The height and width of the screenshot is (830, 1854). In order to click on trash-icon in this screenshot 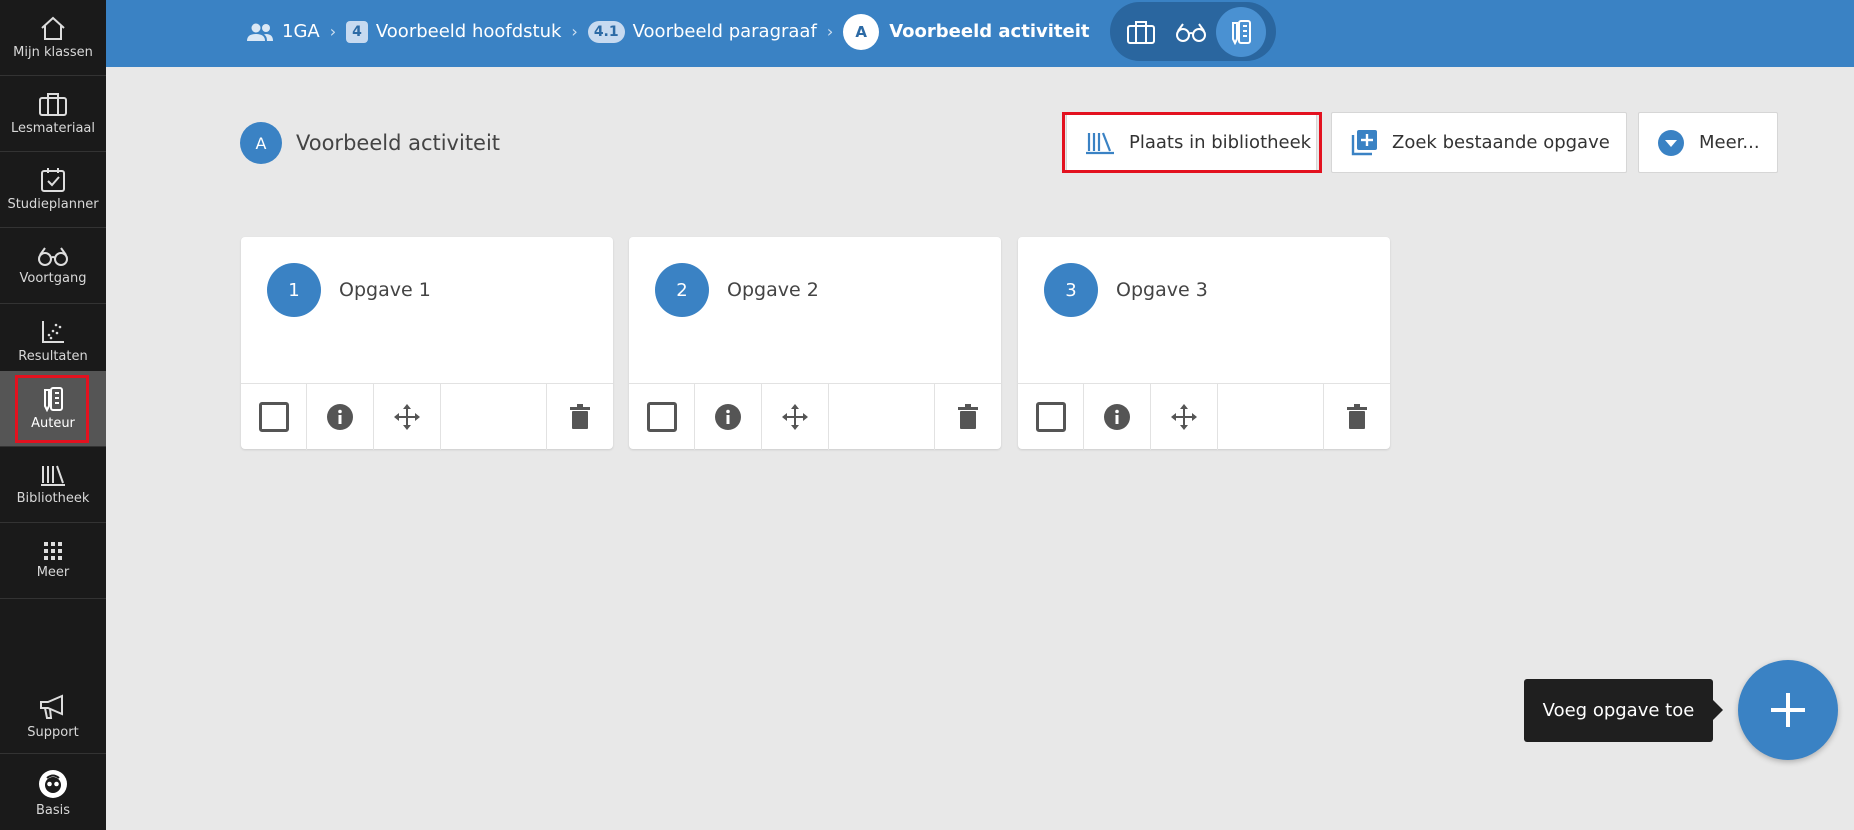, I will do `click(968, 416)`.